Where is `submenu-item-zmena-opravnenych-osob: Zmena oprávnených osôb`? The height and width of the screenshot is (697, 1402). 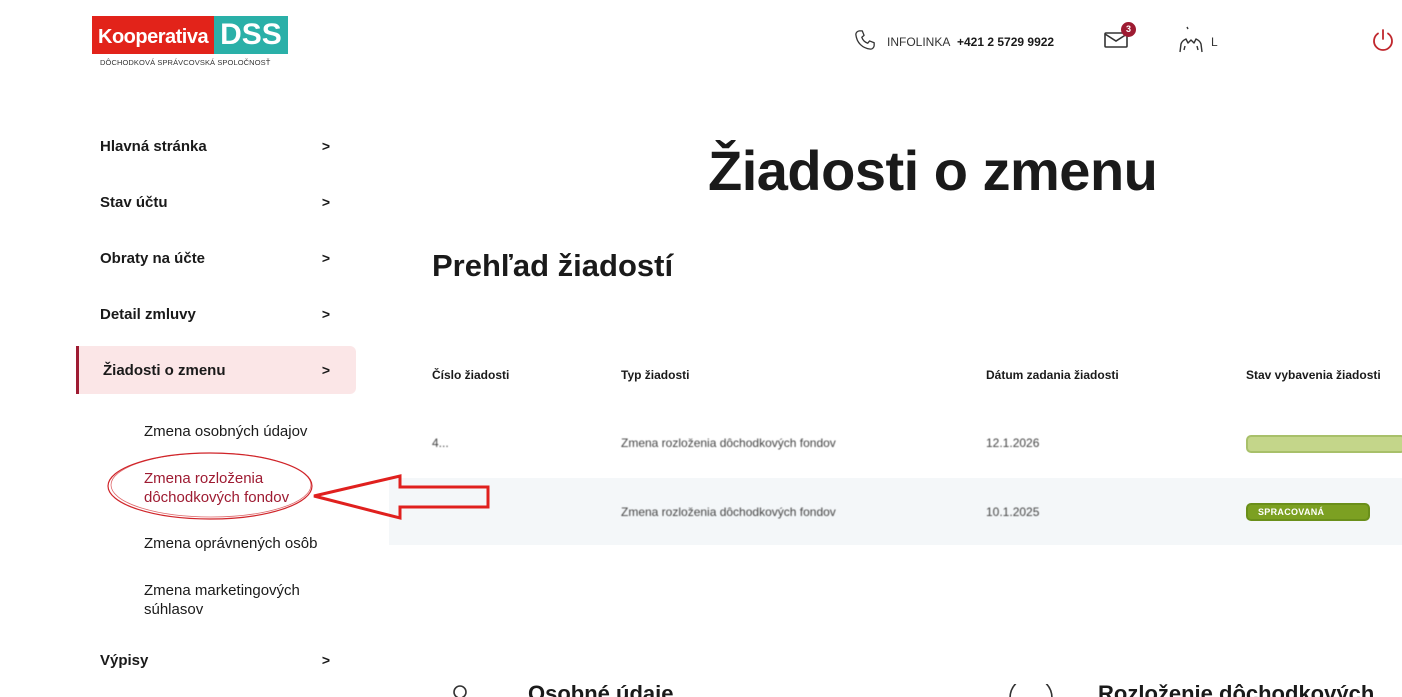
submenu-item-zmena-opravnenych-osob: Zmena oprávnených osôb is located at coordinates (230, 543).